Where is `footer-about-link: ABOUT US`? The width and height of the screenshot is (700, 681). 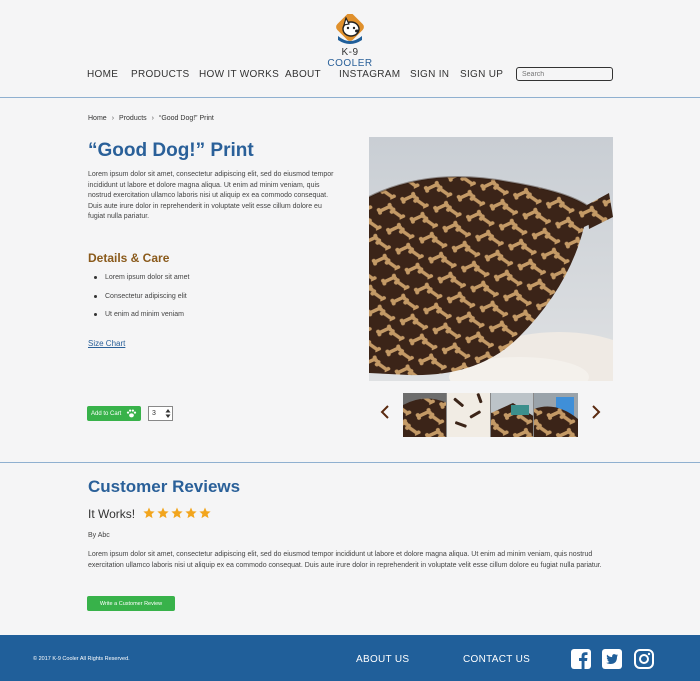 footer-about-link: ABOUT US is located at coordinates (382, 659).